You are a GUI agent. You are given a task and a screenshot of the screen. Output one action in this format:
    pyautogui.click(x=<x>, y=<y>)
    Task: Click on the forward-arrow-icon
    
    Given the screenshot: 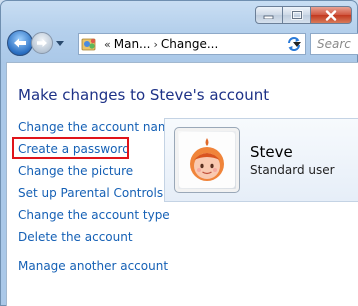 What is the action you would take?
    pyautogui.click(x=42, y=43)
    